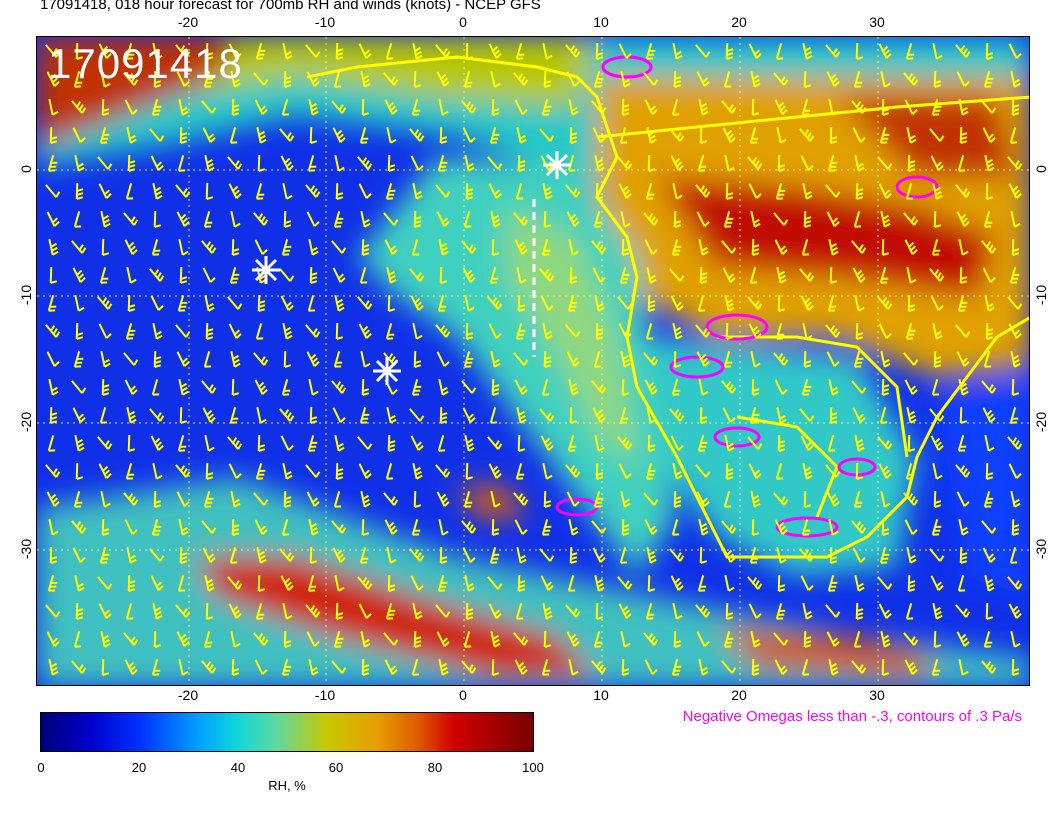 Image resolution: width=1056 pixels, height=816 pixels. Describe the element at coordinates (287, 732) in the screenshot. I see `rh-colorbar` at that location.